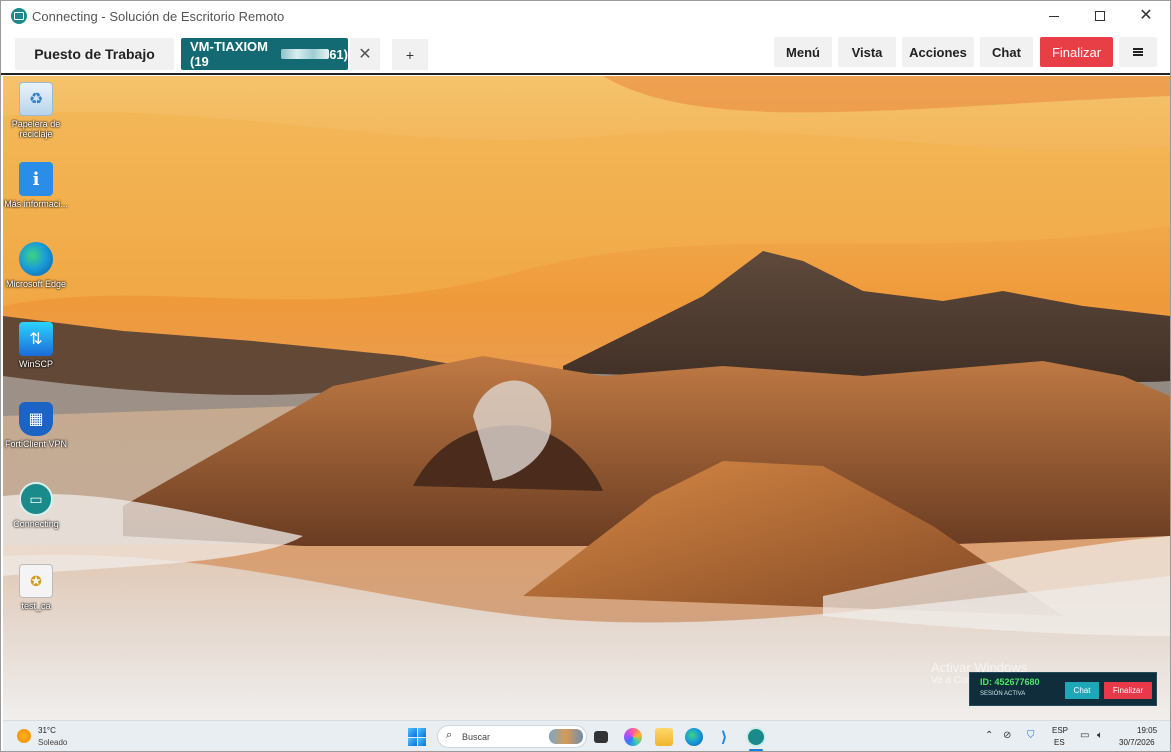 This screenshot has height=752, width=1171. I want to click on search-highlight-image, so click(566, 736).